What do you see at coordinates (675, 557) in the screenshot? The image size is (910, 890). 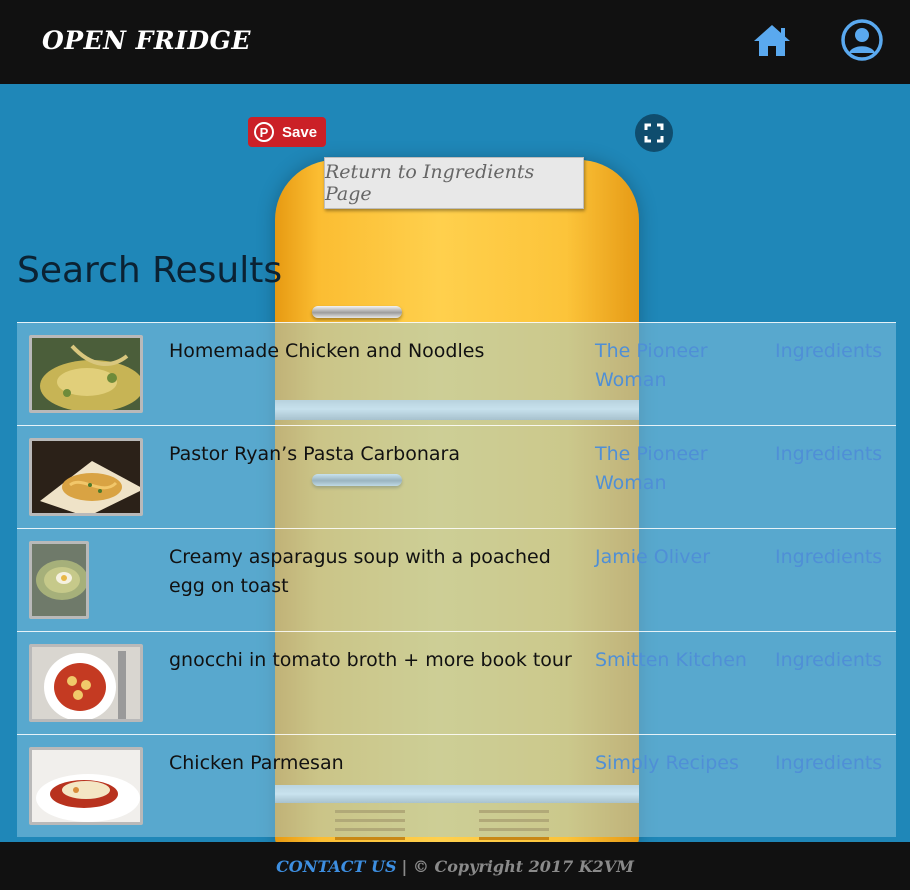 I see `recipe-source-link: Jamie Oliver` at bounding box center [675, 557].